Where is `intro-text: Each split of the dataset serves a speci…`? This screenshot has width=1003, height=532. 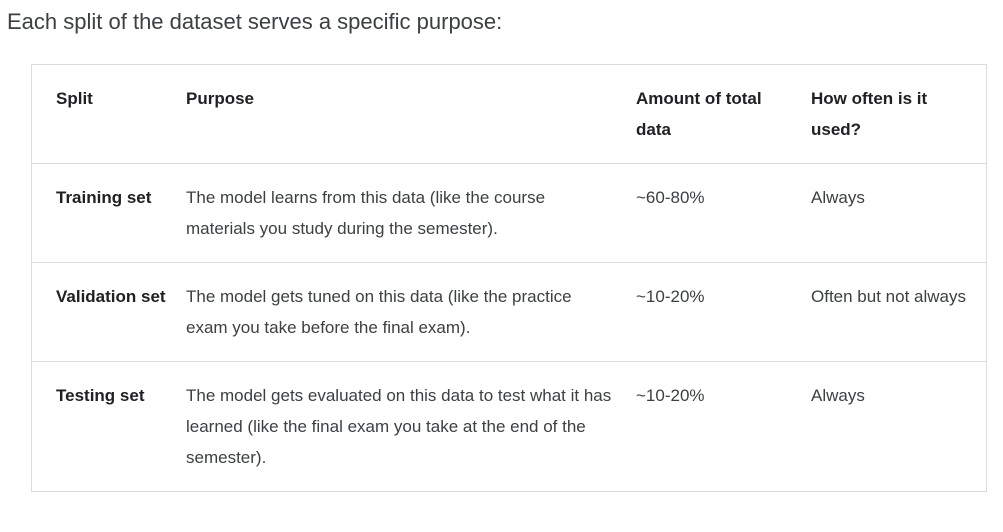
intro-text: Each split of the dataset serves a speci… is located at coordinates (255, 21).